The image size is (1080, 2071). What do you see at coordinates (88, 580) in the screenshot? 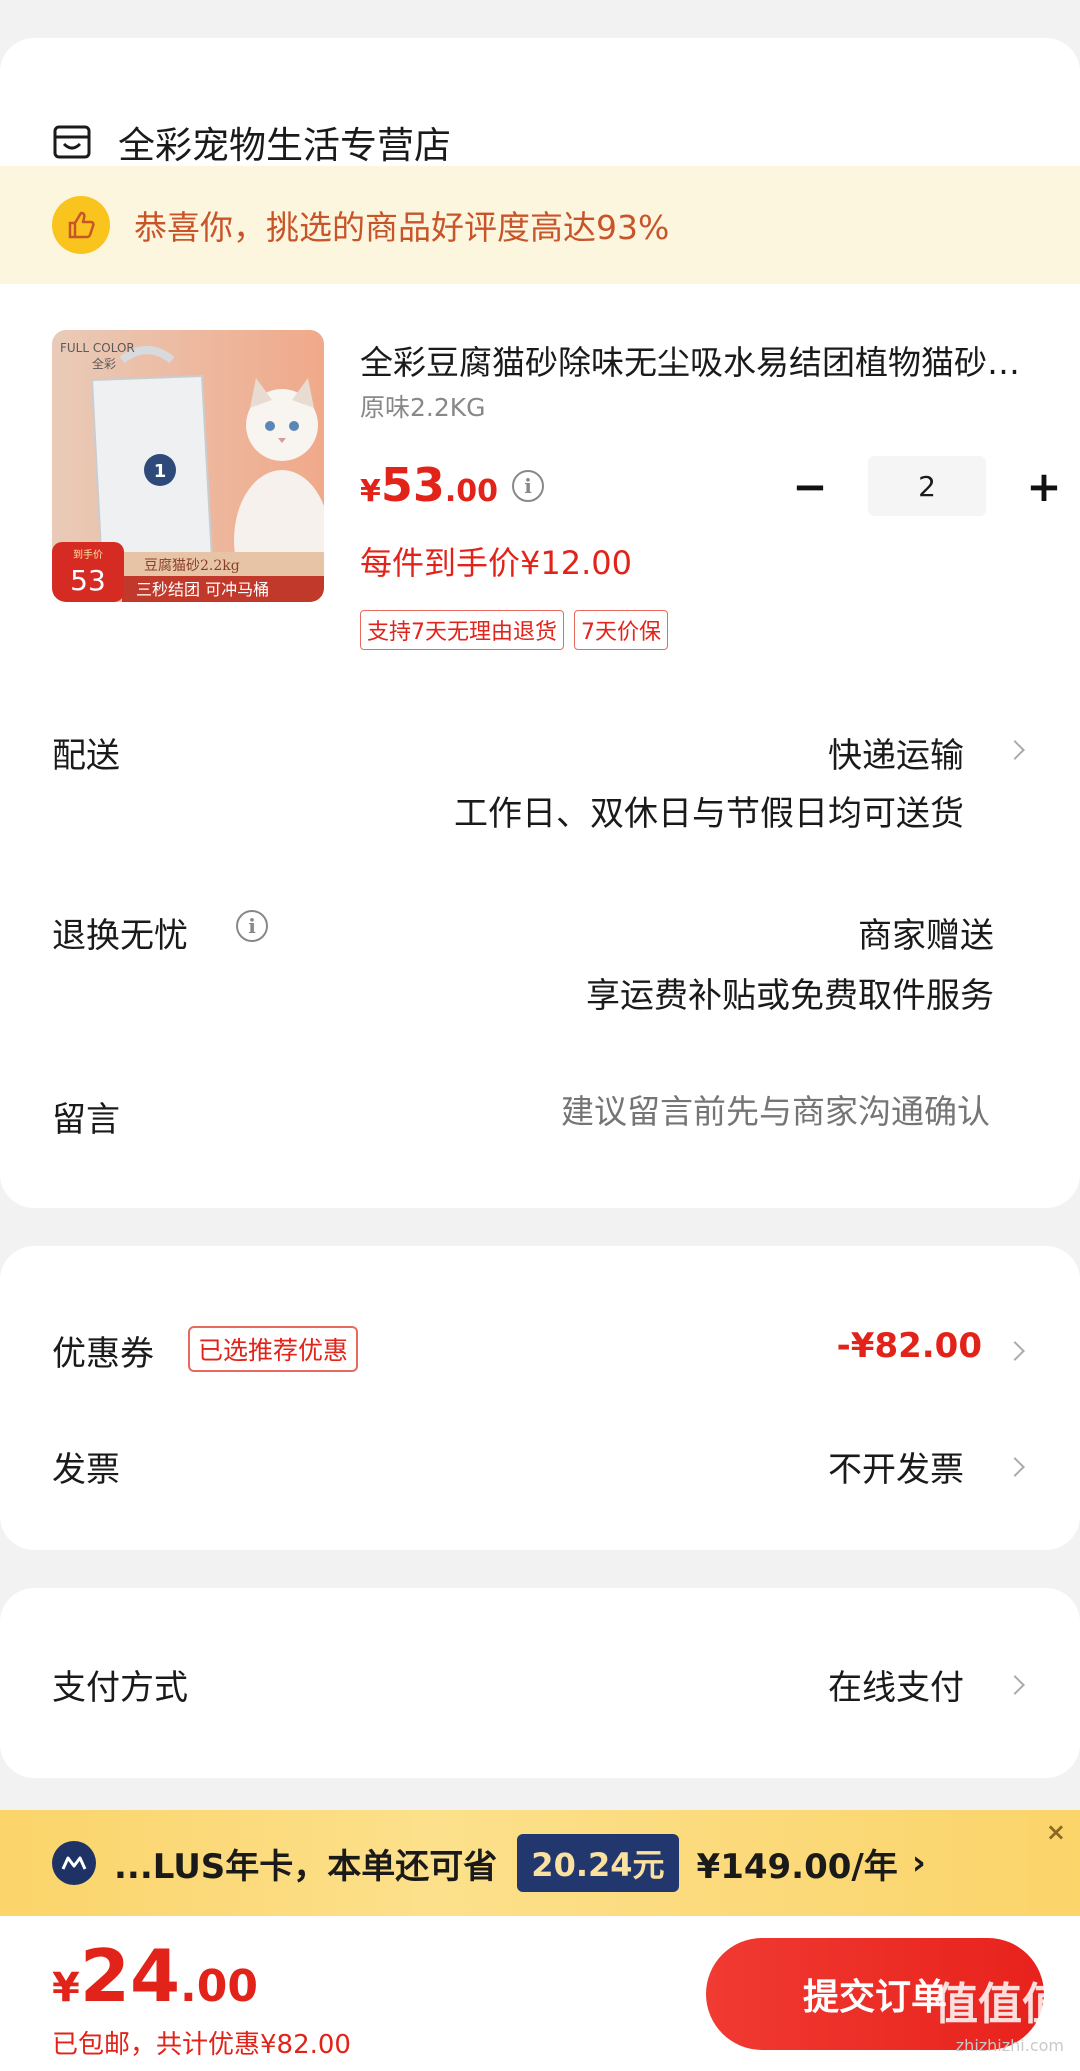
I see `svg-text: 53` at bounding box center [88, 580].